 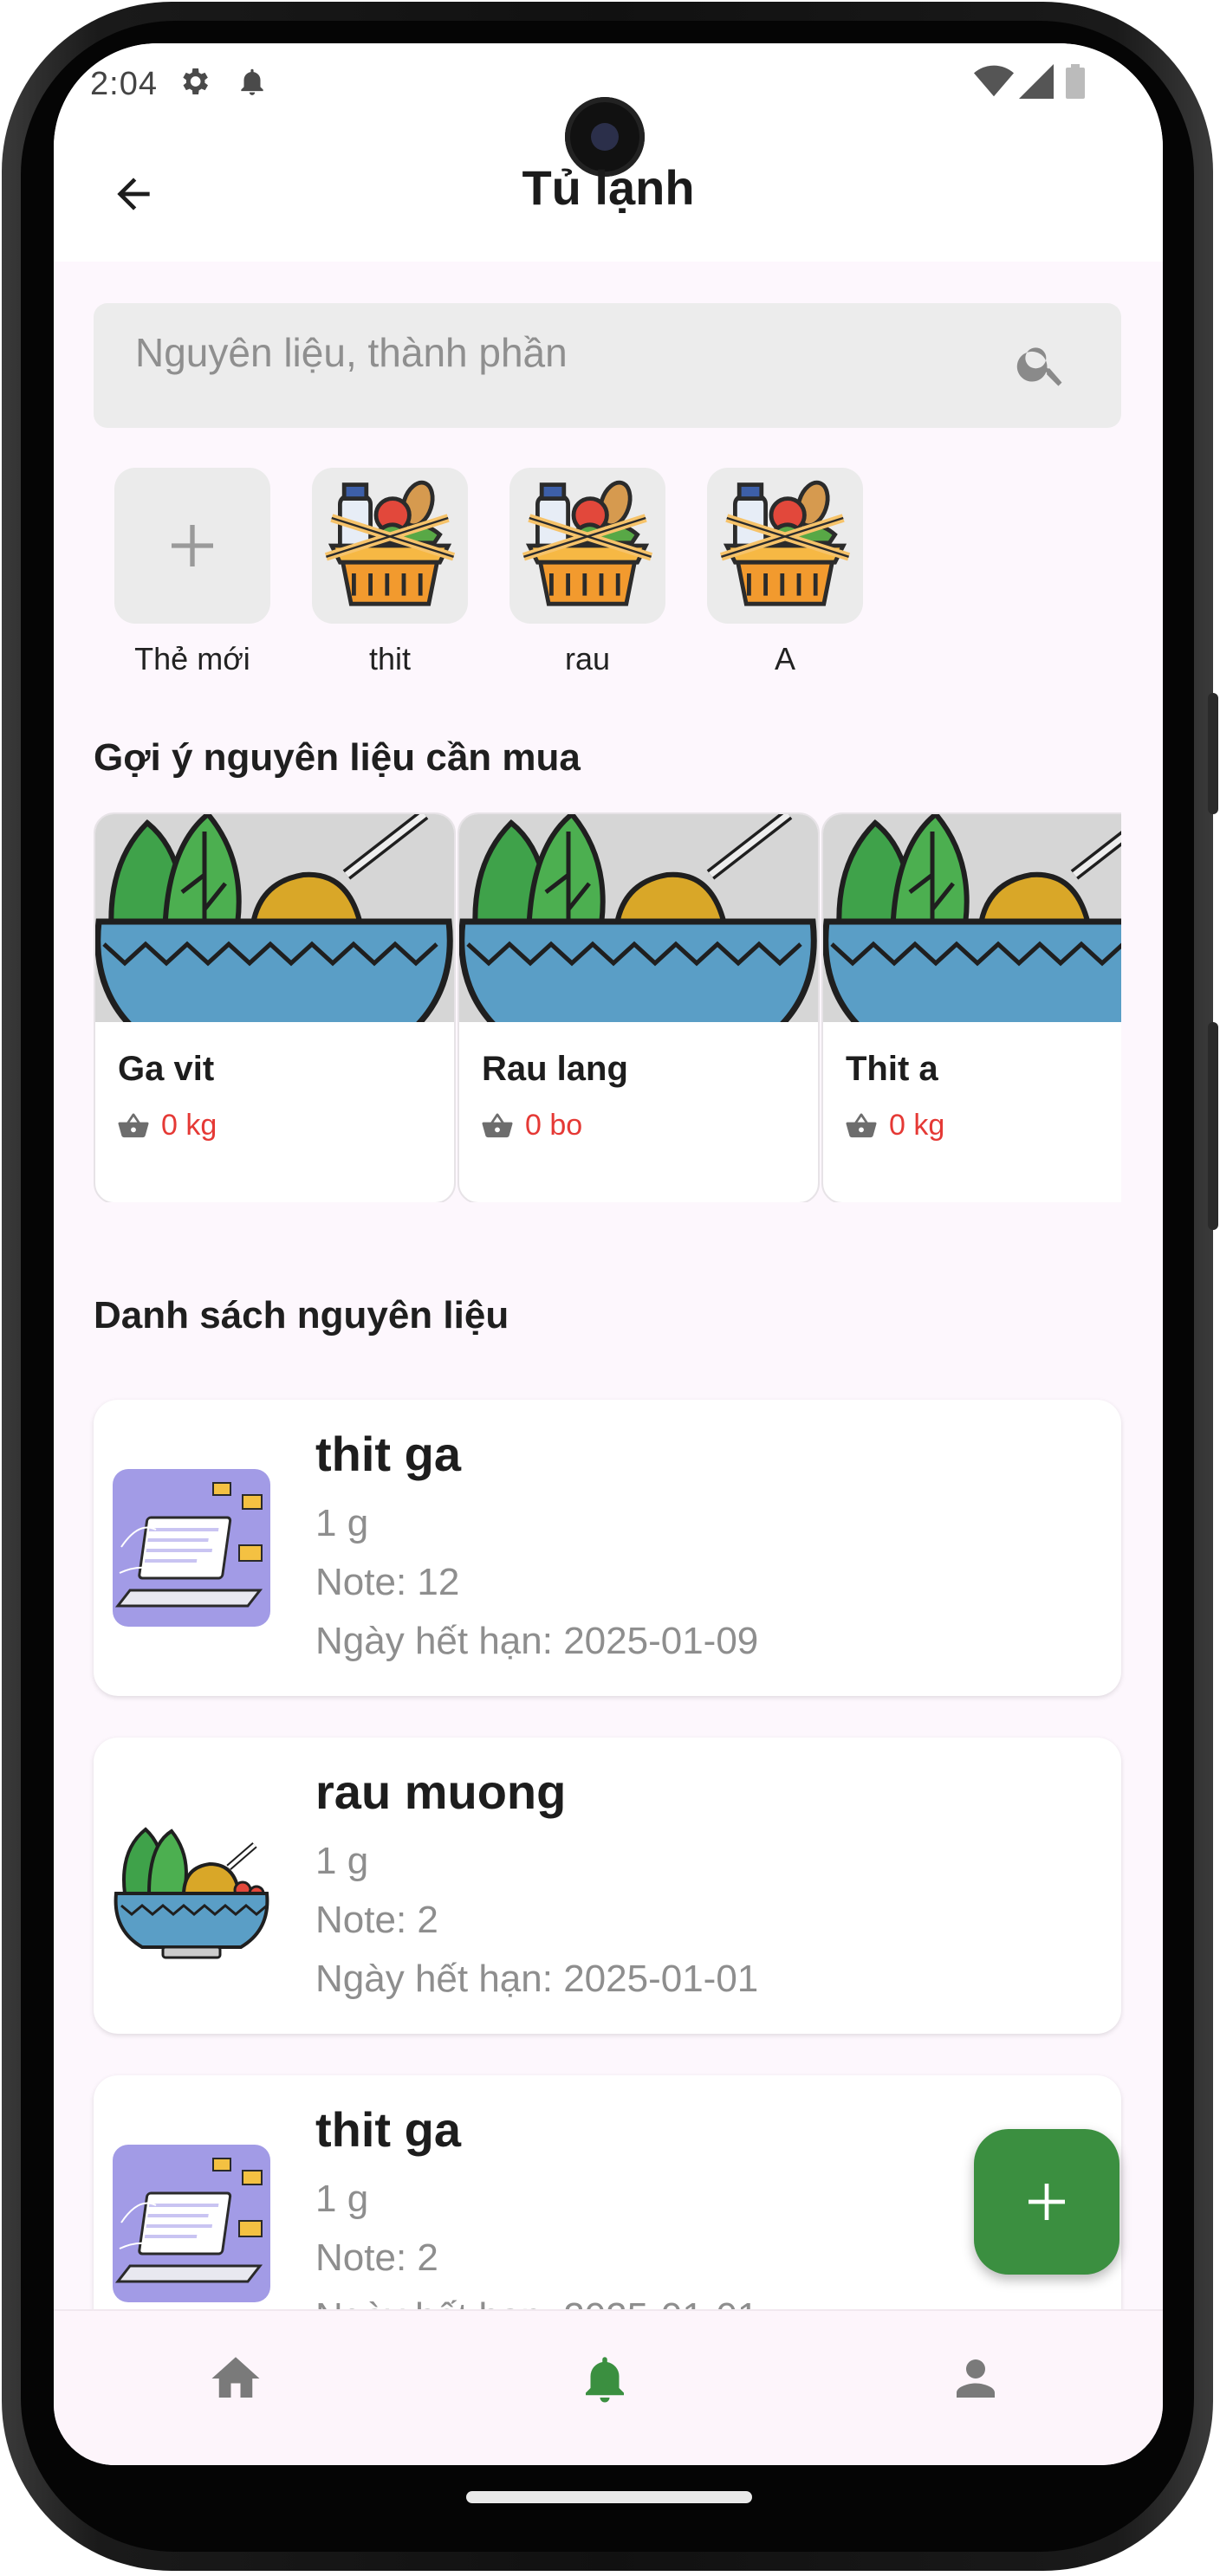 I want to click on ingredients-title: Danh sách nguyên liệu, so click(x=301, y=1315).